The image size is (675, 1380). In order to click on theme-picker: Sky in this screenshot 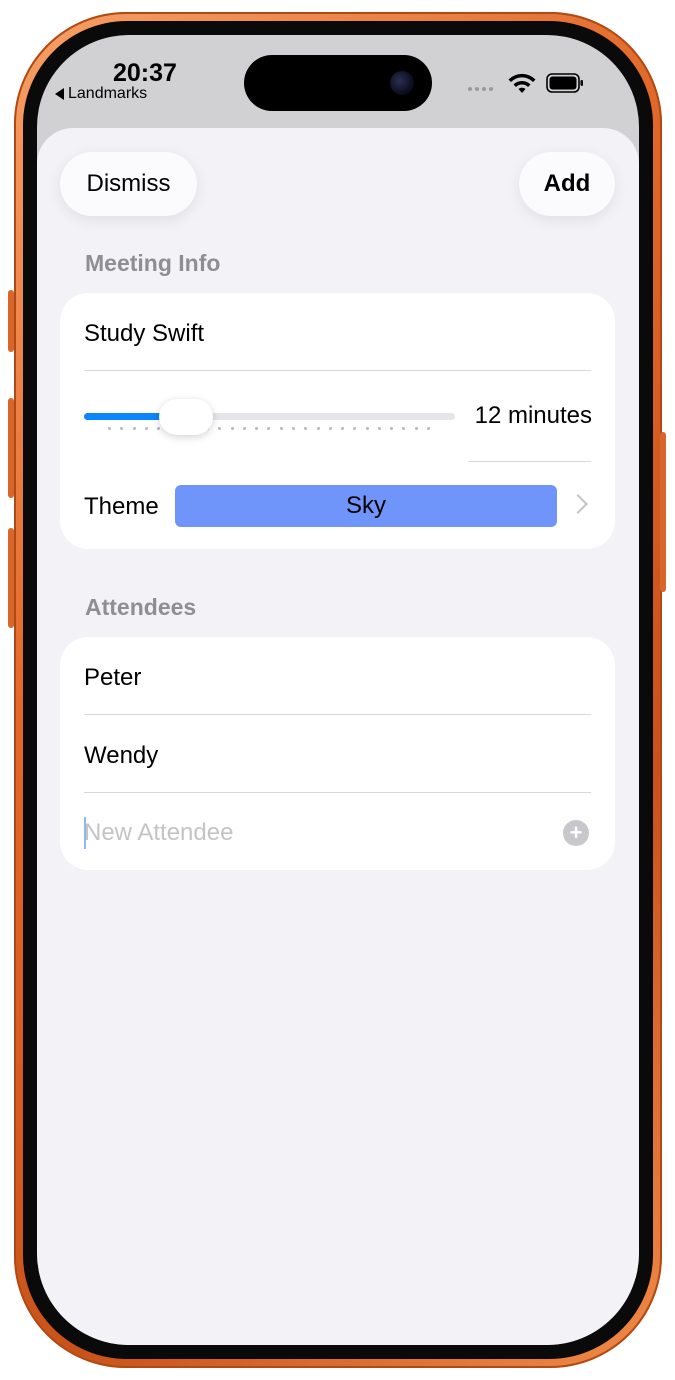, I will do `click(366, 506)`.